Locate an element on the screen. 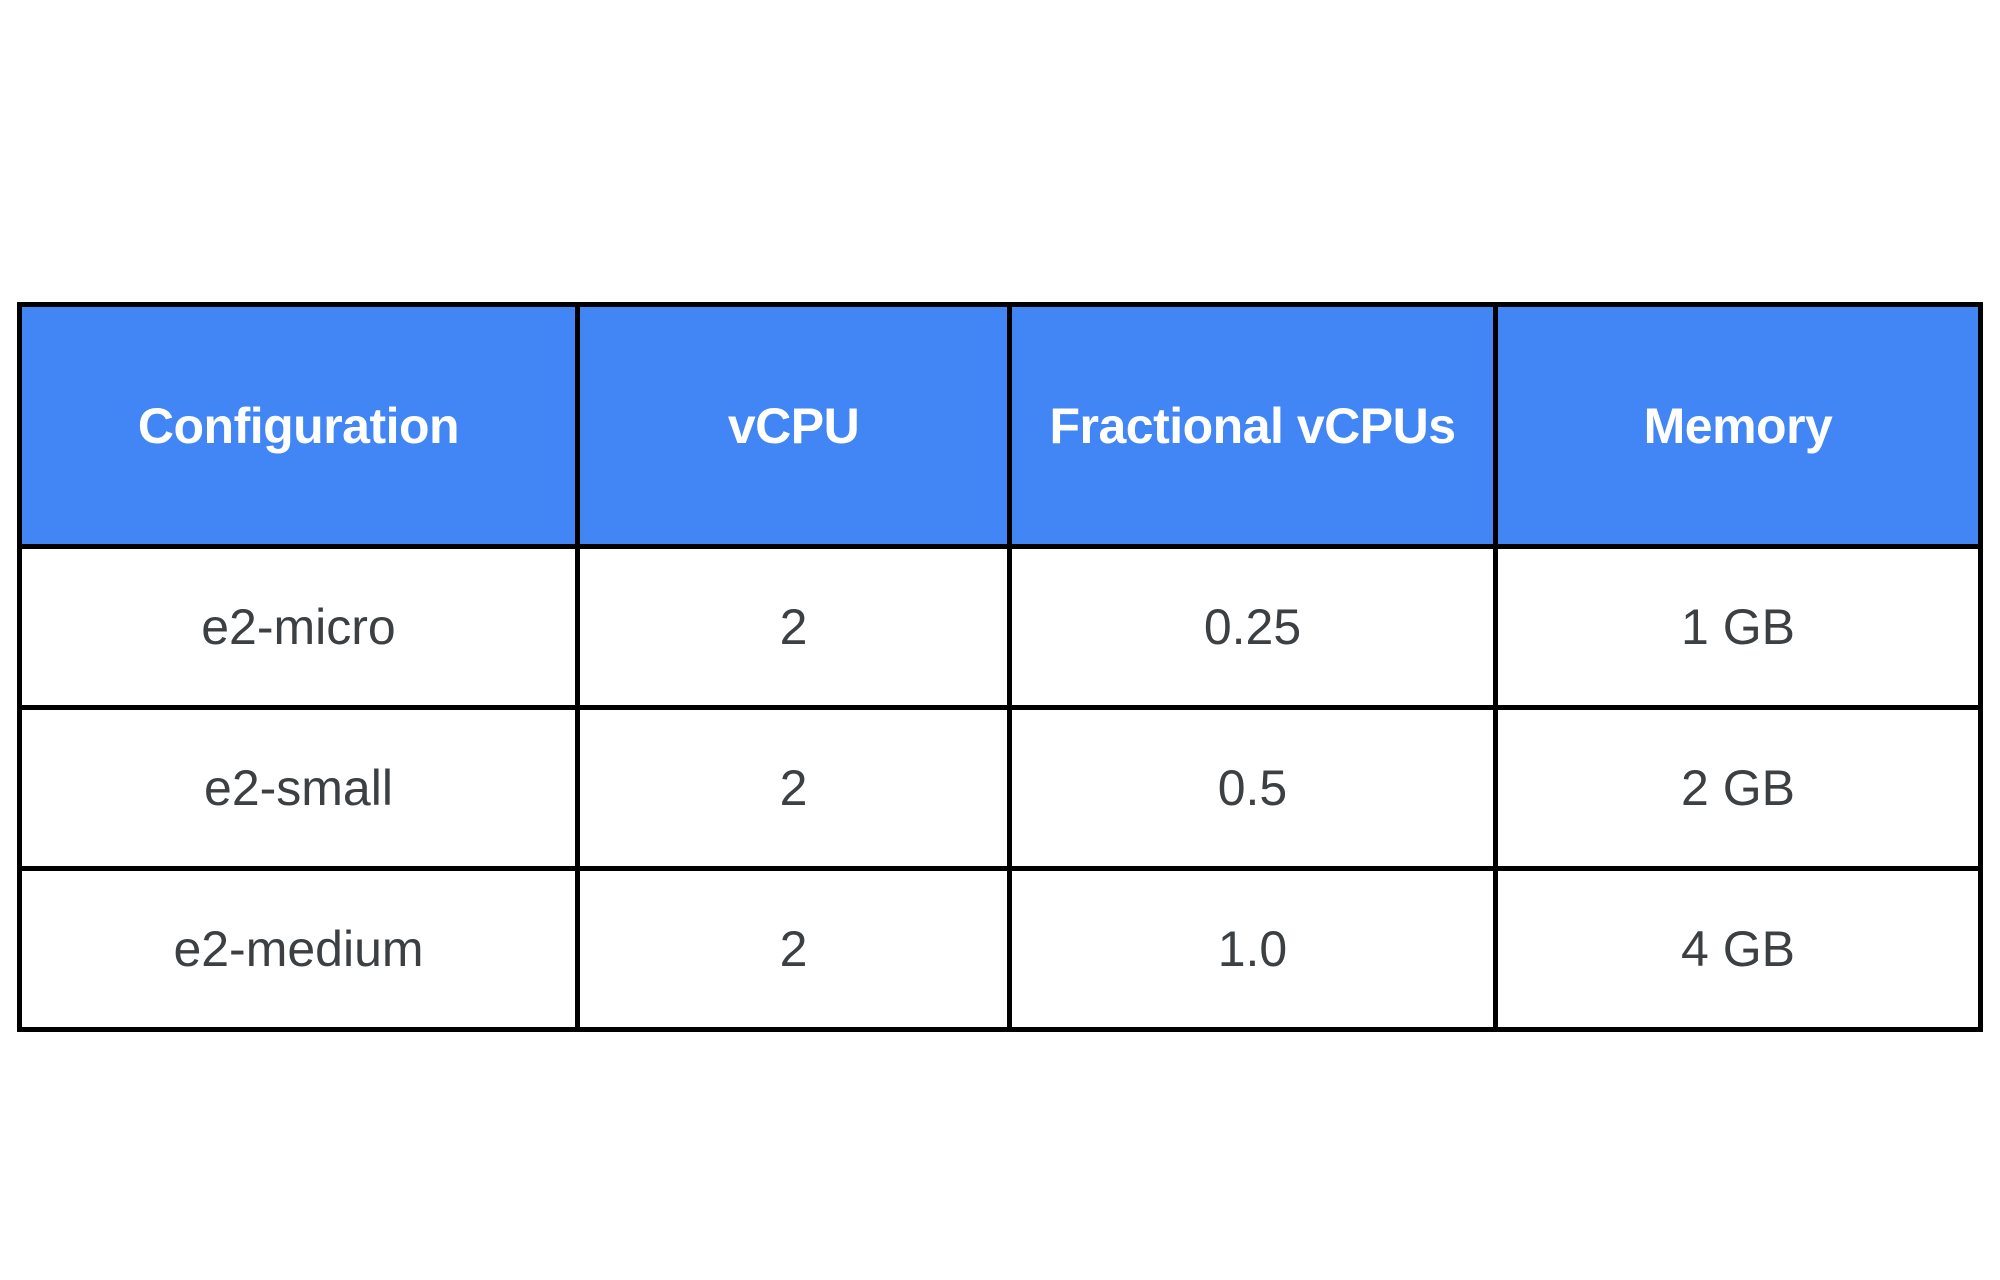 The image size is (2000, 1280). cell-fractional-vcpus: 0.5 is located at coordinates (1252, 788).